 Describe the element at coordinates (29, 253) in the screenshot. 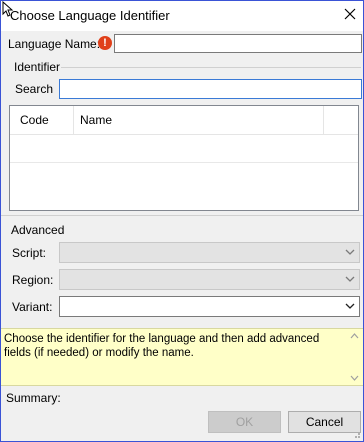

I see `script-label: Script:` at that location.